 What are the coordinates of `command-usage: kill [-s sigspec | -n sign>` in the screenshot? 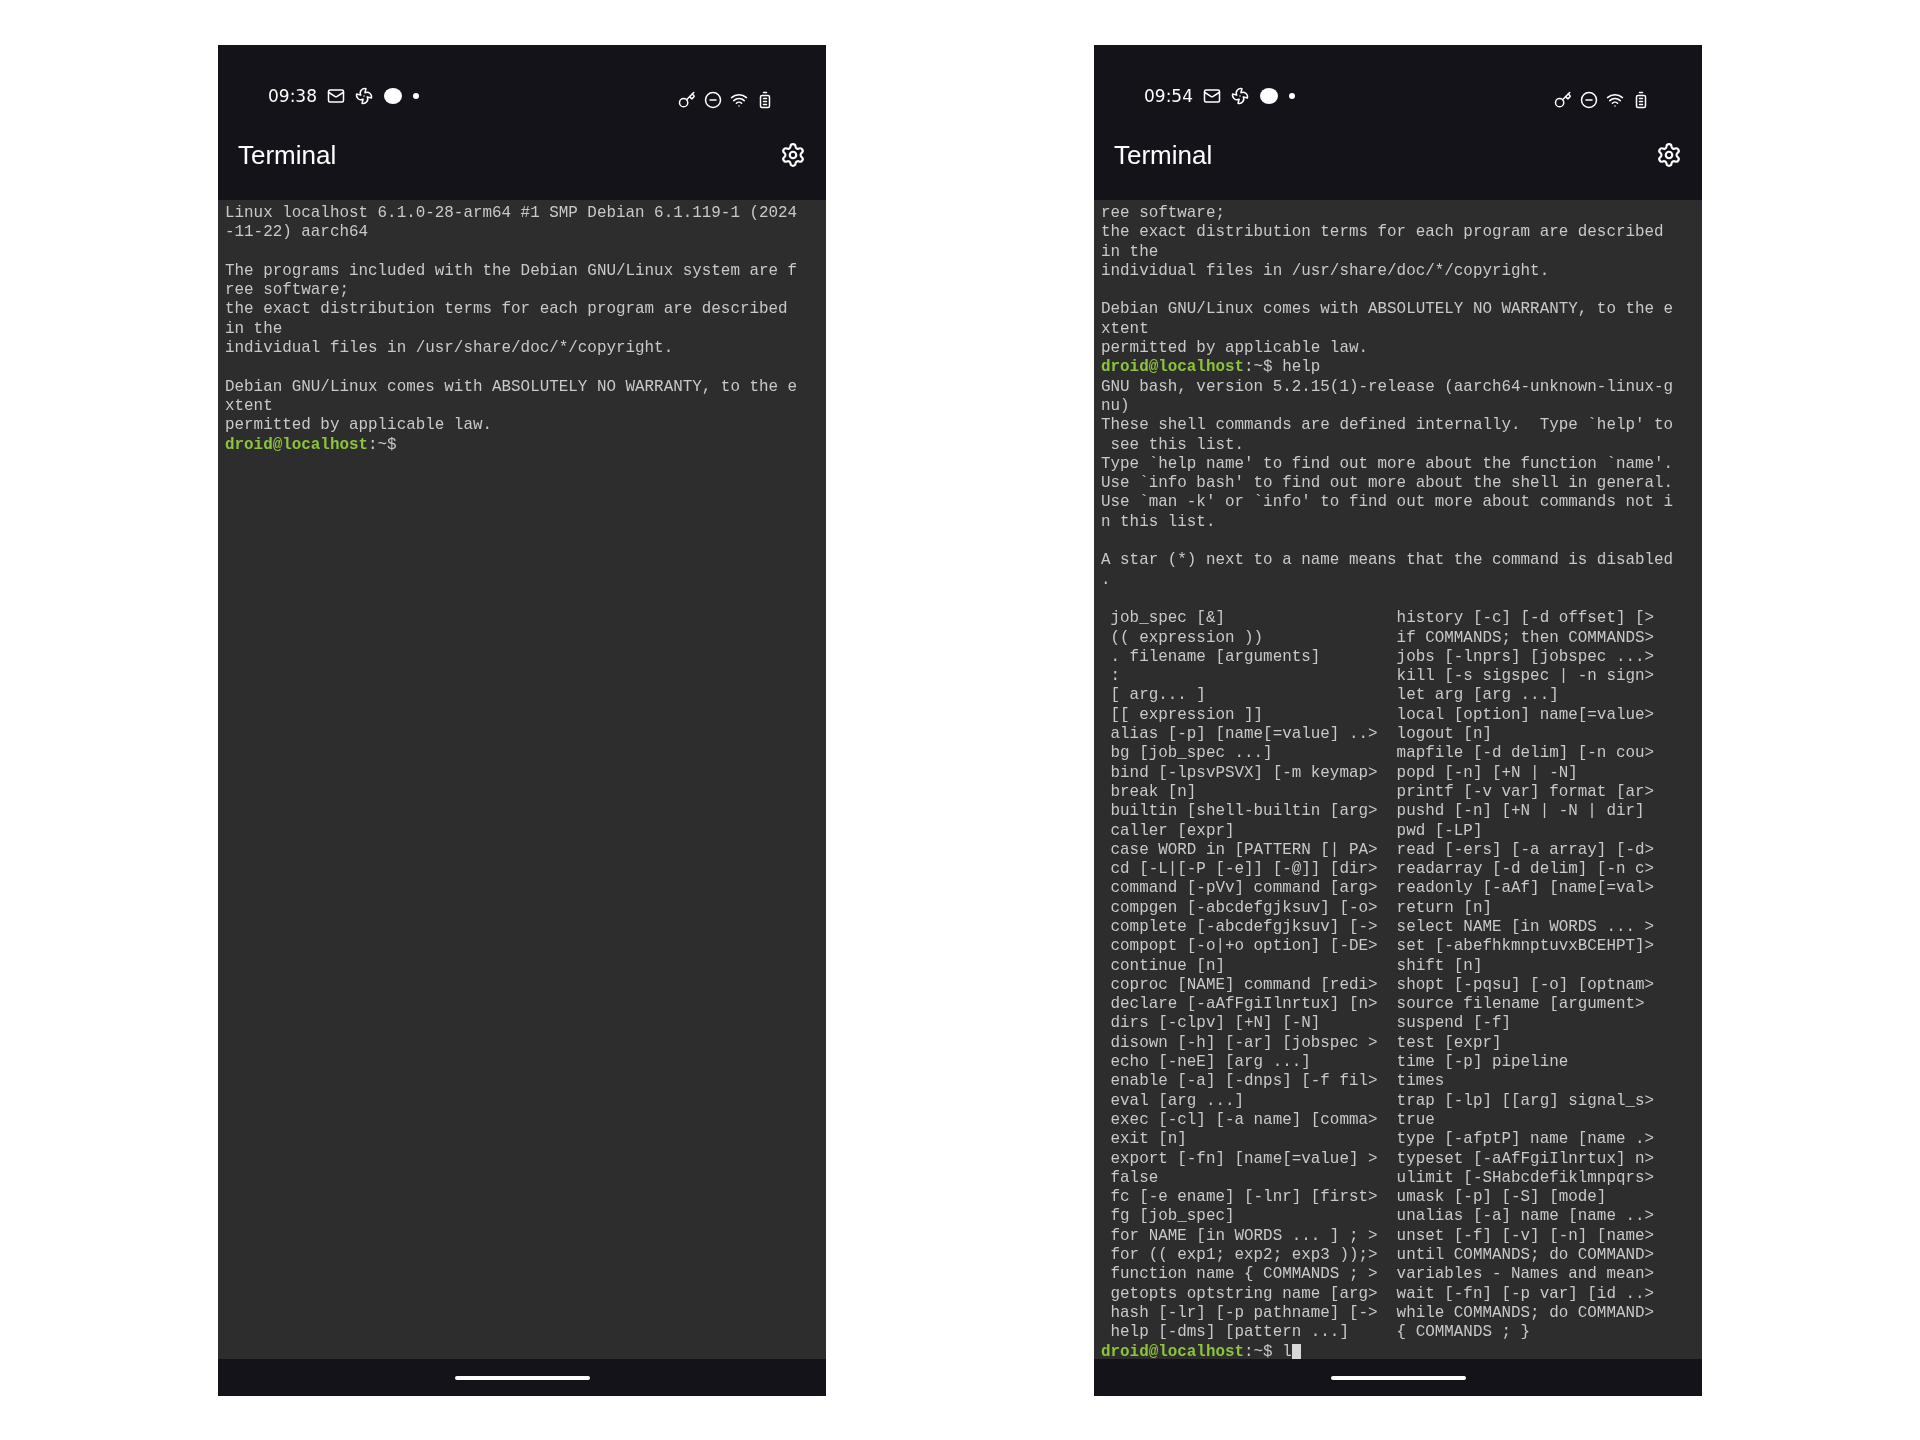 It's located at (1525, 677).